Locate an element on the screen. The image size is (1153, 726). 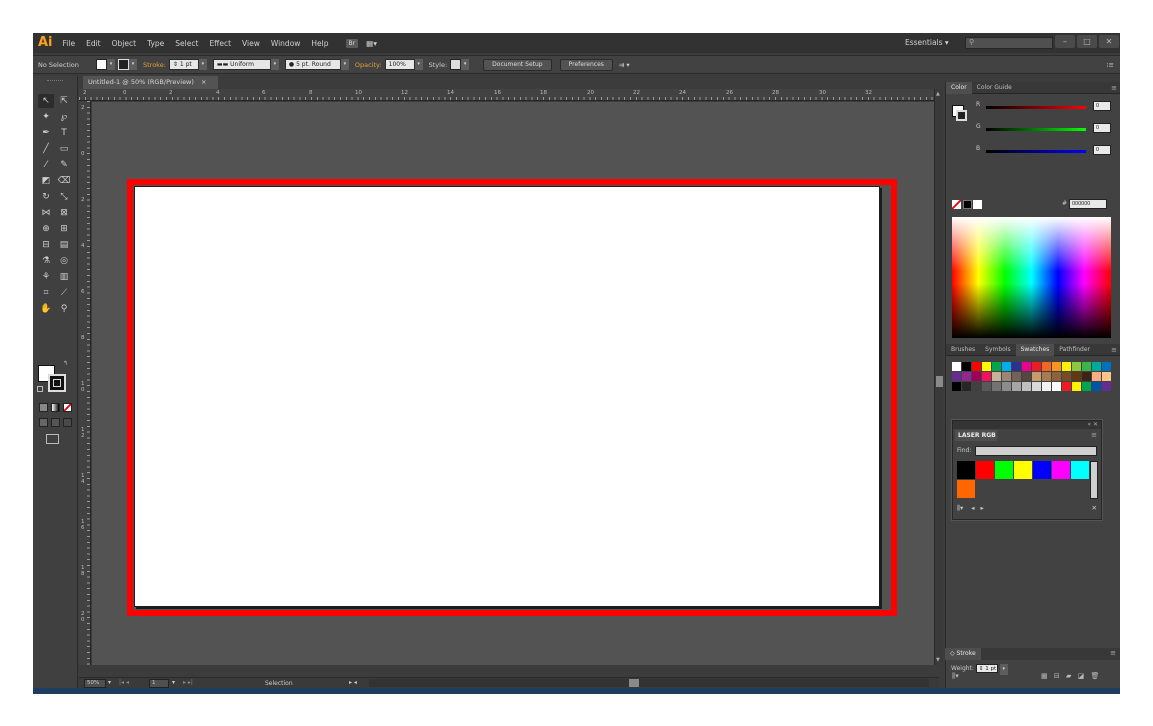
swatch-options-icon: ⊟ is located at coordinates (1057, 676).